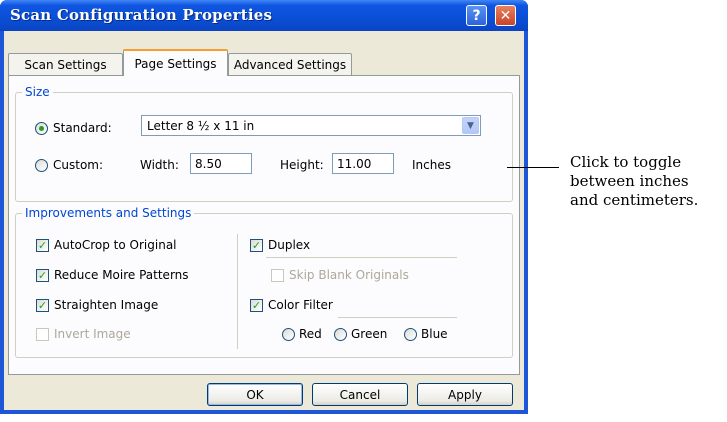 Image resolution: width=727 pixels, height=422 pixels. I want to click on skip-blank-checkbox, so click(277, 275).